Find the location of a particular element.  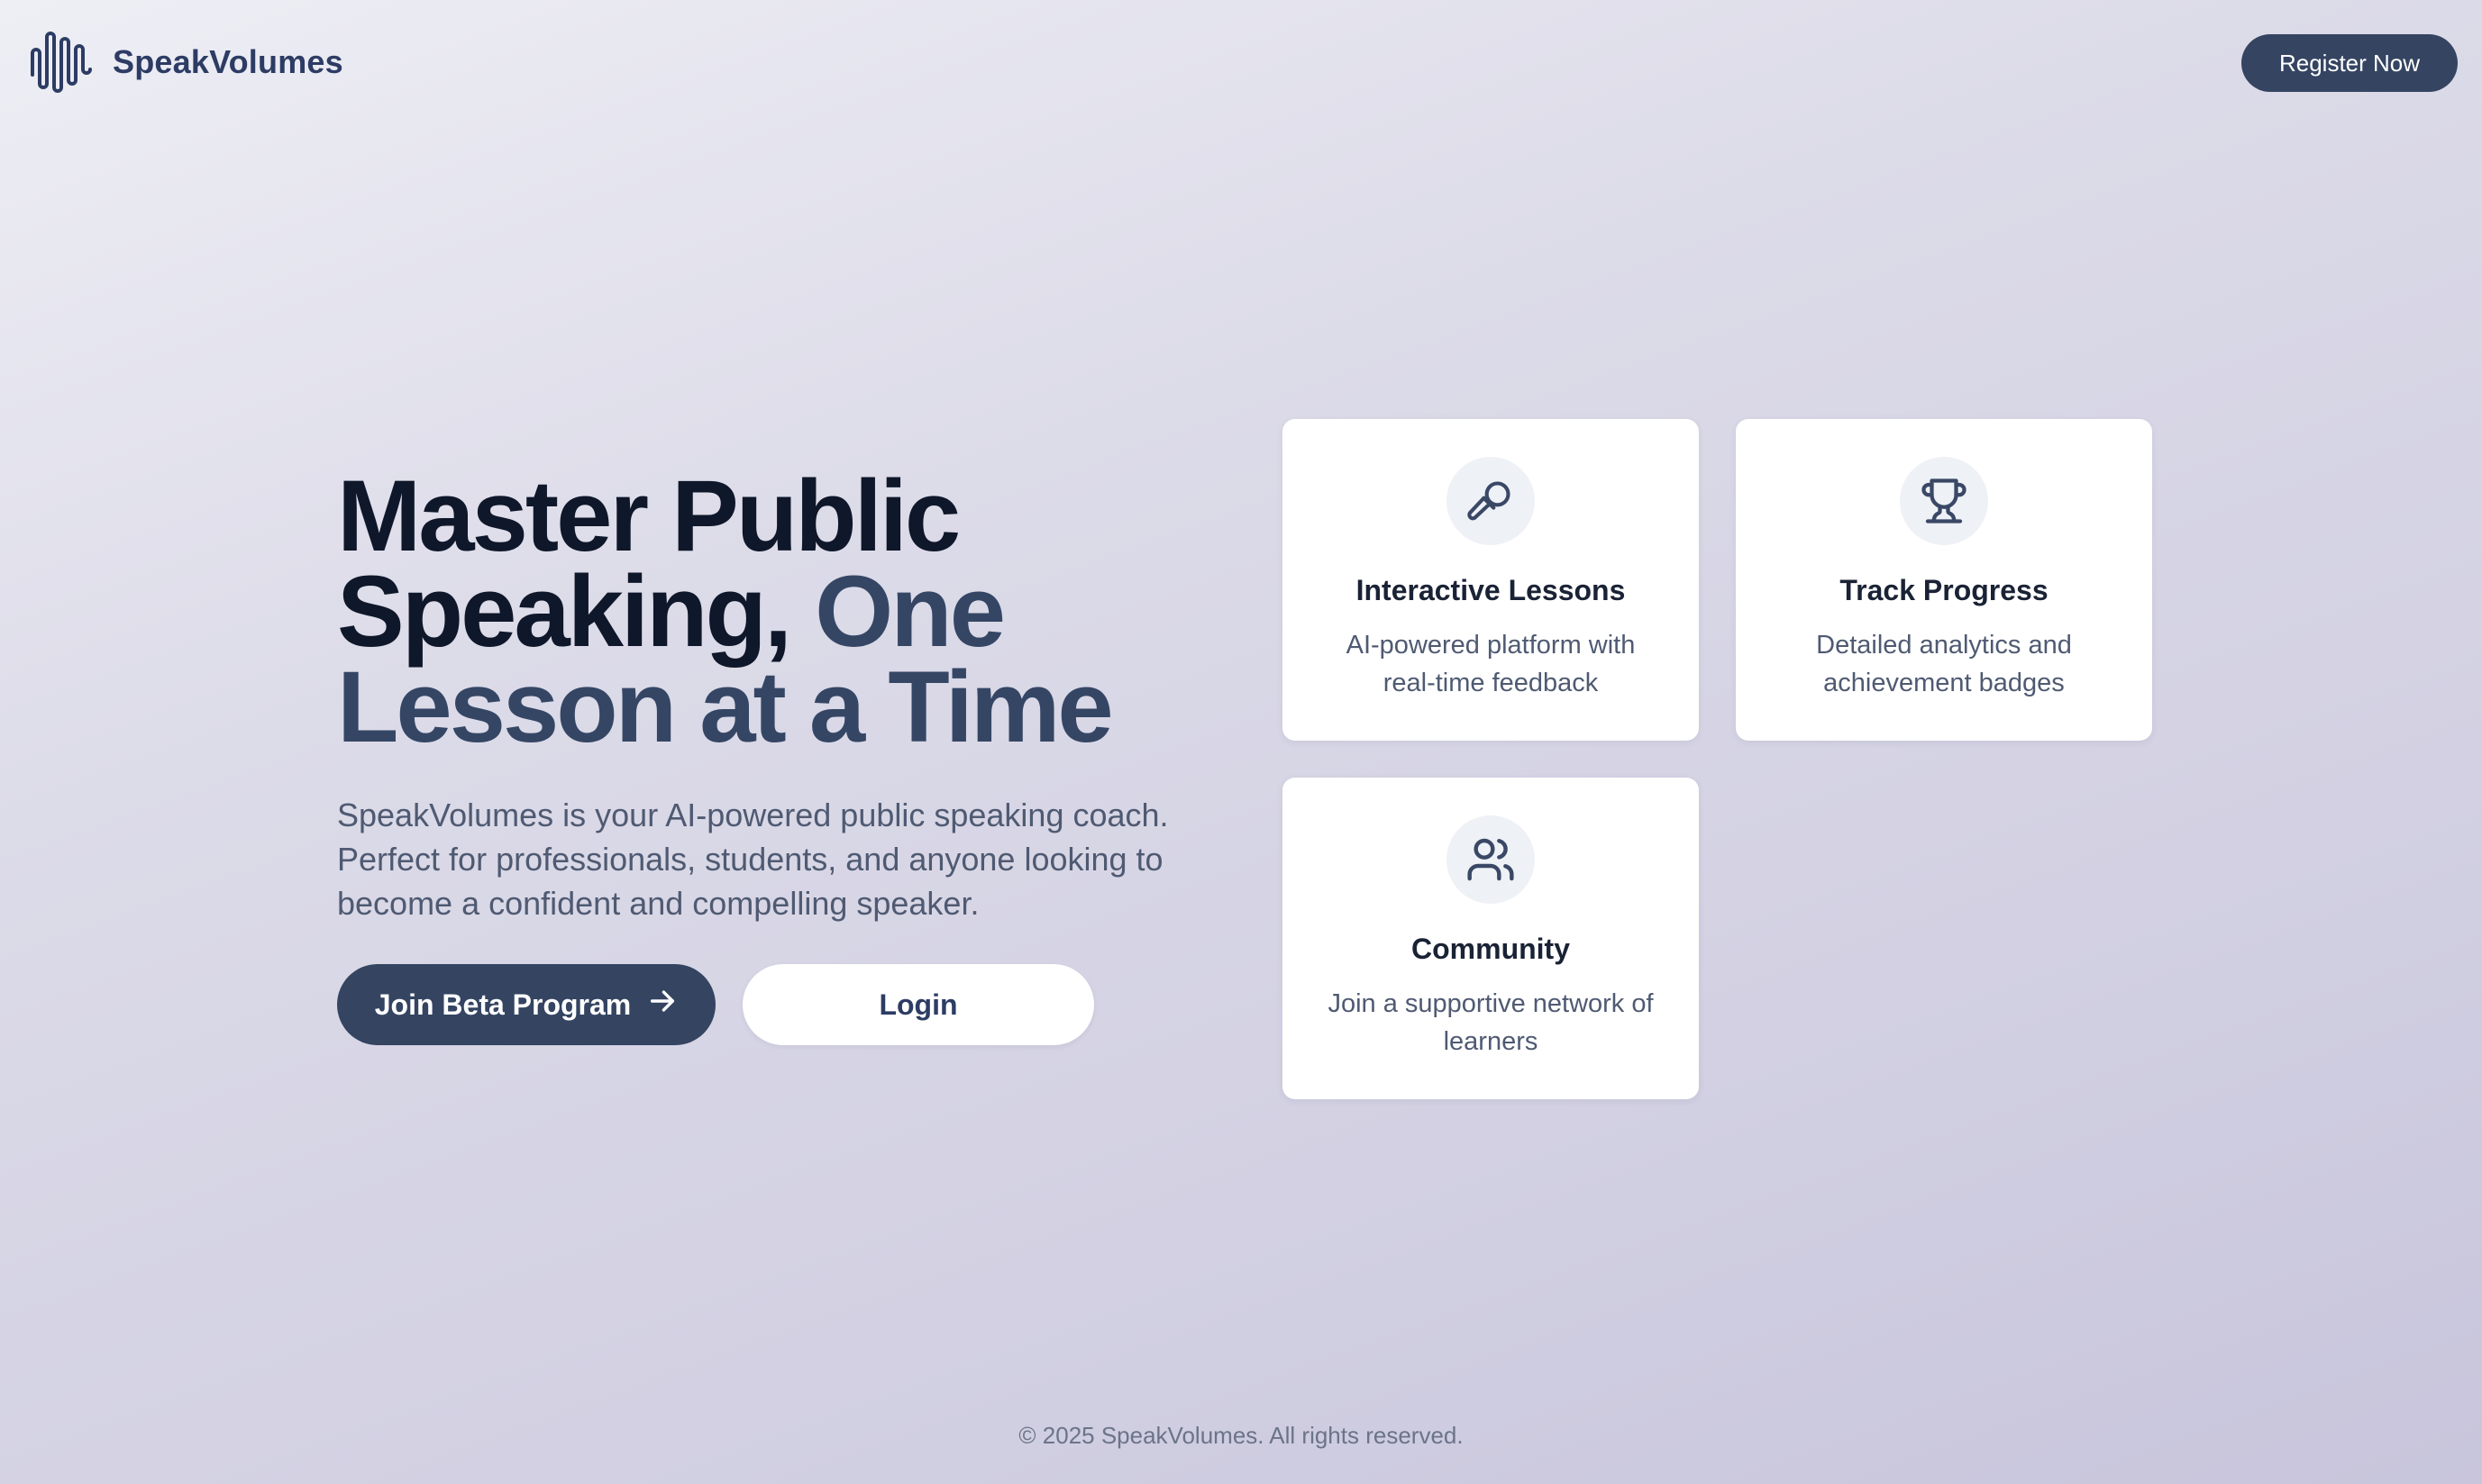

feature-description: Join a supportive network of learners is located at coordinates (1491, 1022).